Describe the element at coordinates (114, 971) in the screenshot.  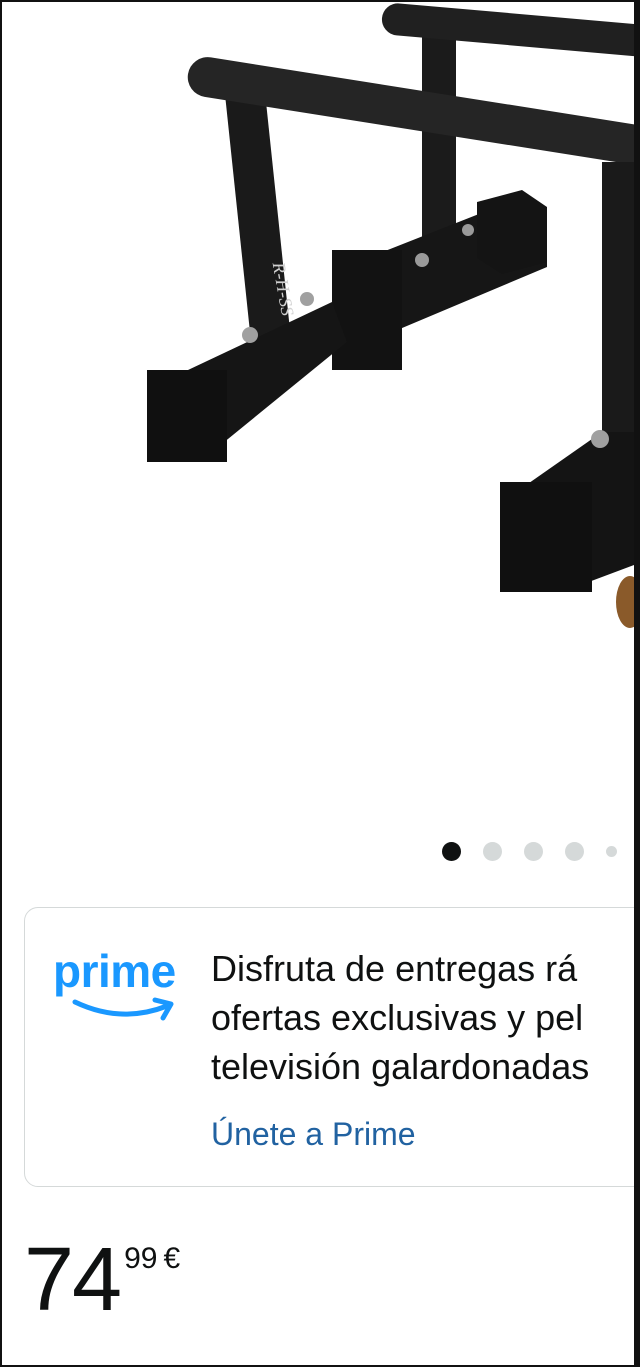
I see `prime-wordmark: prime` at that location.